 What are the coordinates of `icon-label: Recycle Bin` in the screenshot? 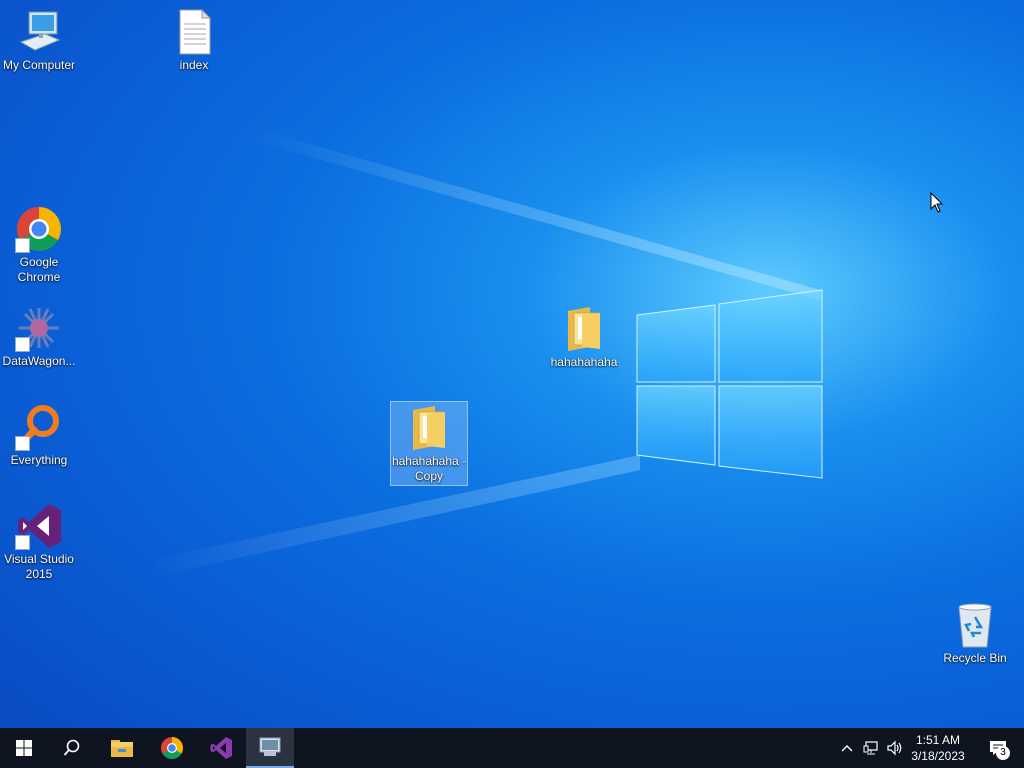 It's located at (975, 658).